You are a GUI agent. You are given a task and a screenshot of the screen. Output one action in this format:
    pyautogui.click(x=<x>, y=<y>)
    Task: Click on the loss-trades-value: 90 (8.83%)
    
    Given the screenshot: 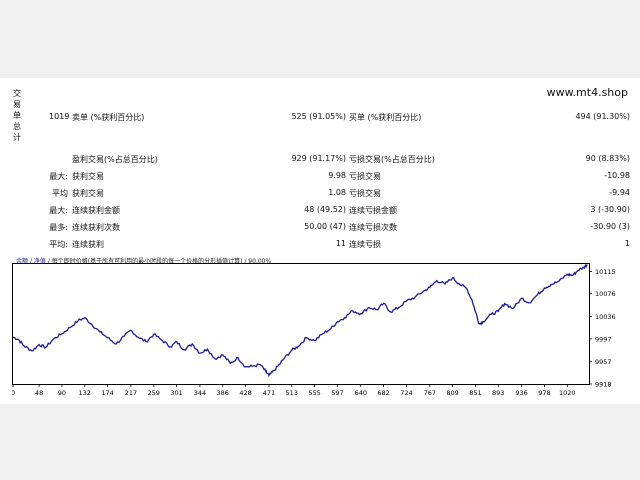 What is the action you would take?
    pyautogui.click(x=607, y=158)
    